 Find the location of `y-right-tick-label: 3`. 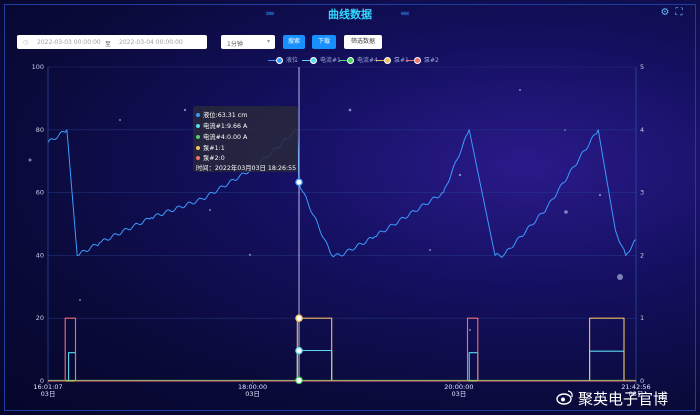

y-right-tick-label: 3 is located at coordinates (642, 193).